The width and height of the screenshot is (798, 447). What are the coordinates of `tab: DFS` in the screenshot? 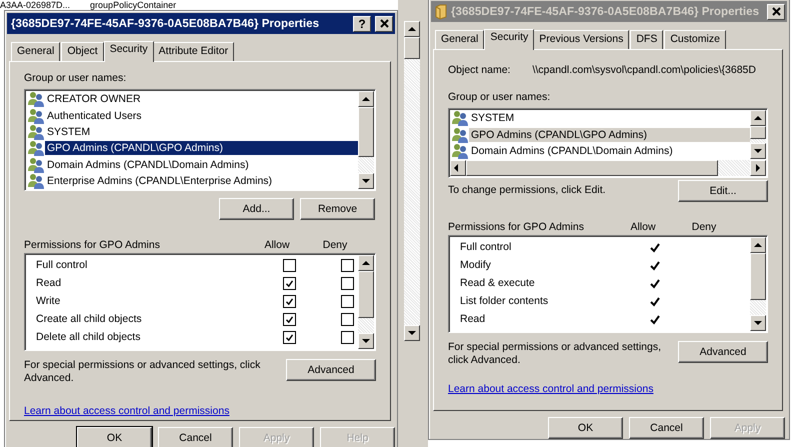 It's located at (647, 39).